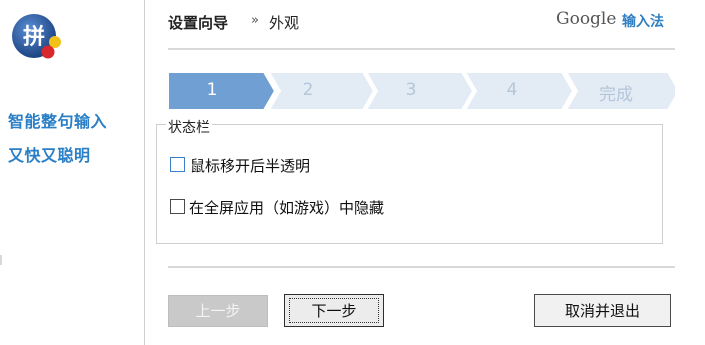 Image resolution: width=705 pixels, height=345 pixels. What do you see at coordinates (421, 267) in the screenshot?
I see `footer-divider` at bounding box center [421, 267].